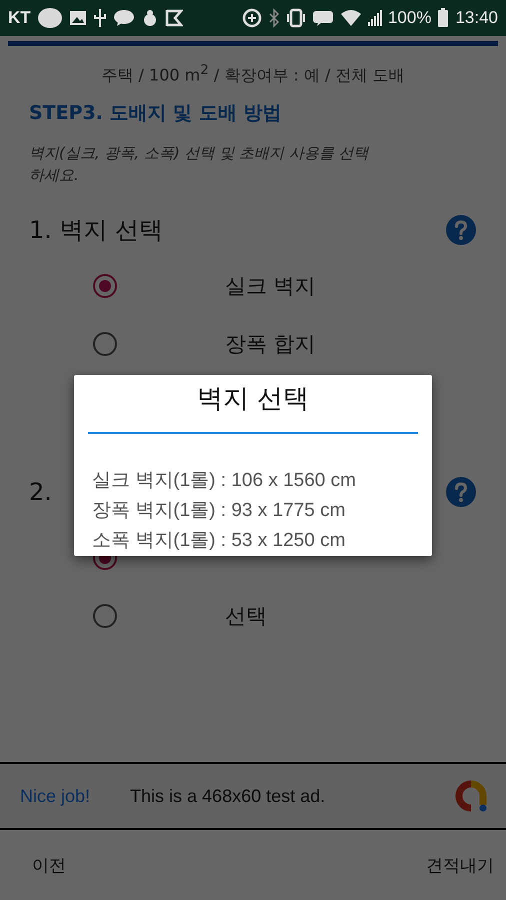 The height and width of the screenshot is (900, 506). Describe the element at coordinates (471, 796) in the screenshot. I see `ad-logo-icon` at that location.